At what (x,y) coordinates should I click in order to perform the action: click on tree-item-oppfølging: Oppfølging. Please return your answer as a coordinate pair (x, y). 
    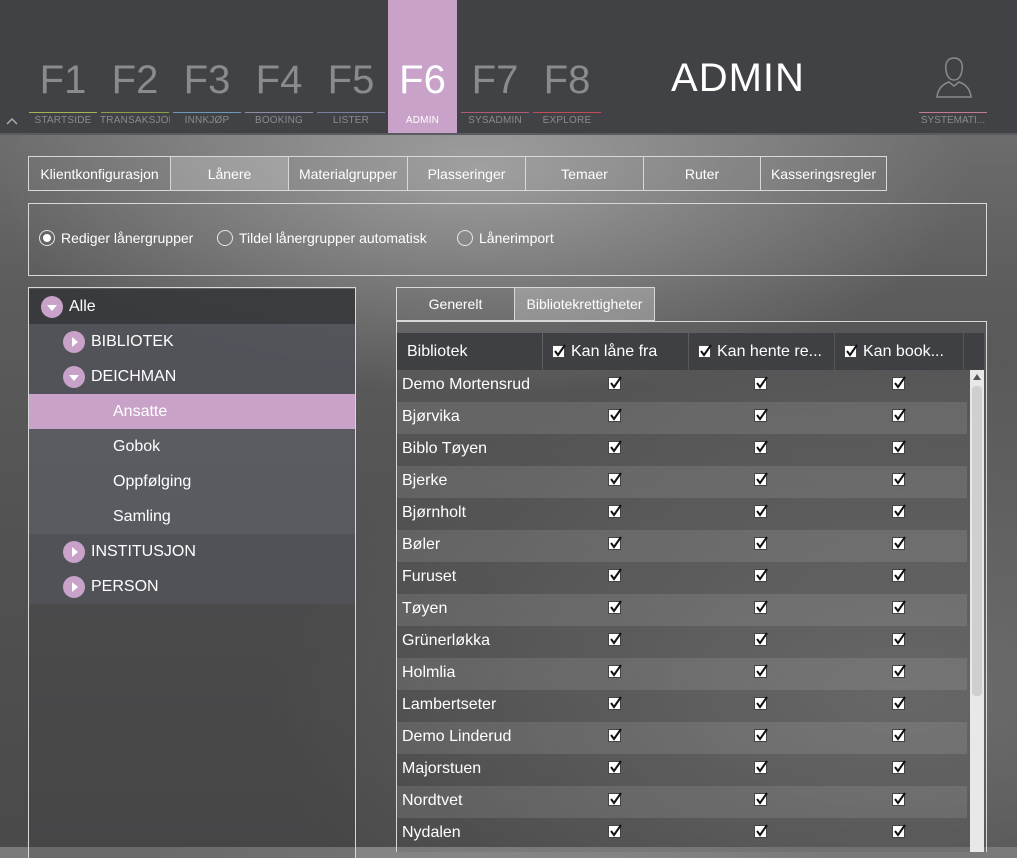
    Looking at the image, I should click on (192, 481).